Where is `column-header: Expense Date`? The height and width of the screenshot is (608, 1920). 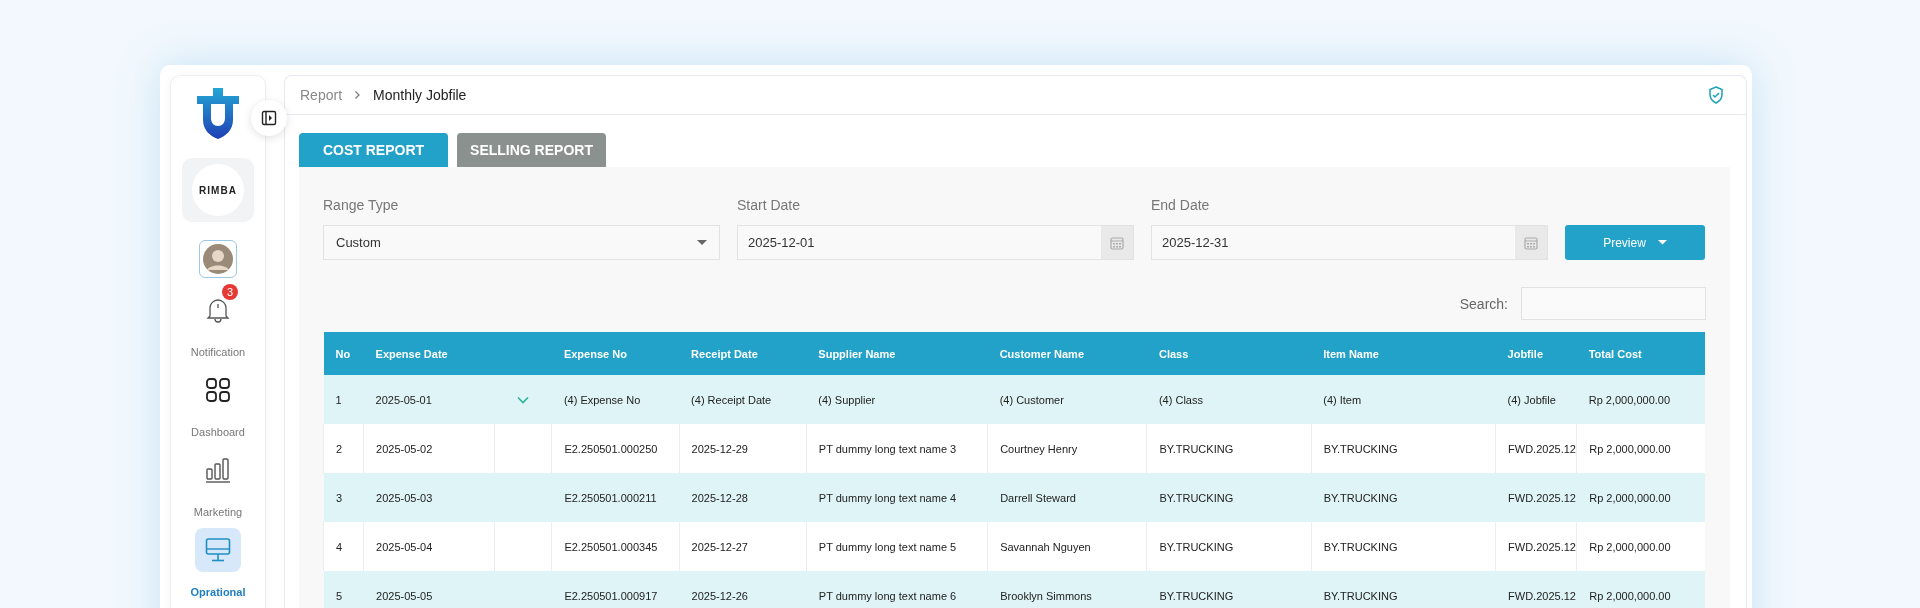 column-header: Expense Date is located at coordinates (457, 353).